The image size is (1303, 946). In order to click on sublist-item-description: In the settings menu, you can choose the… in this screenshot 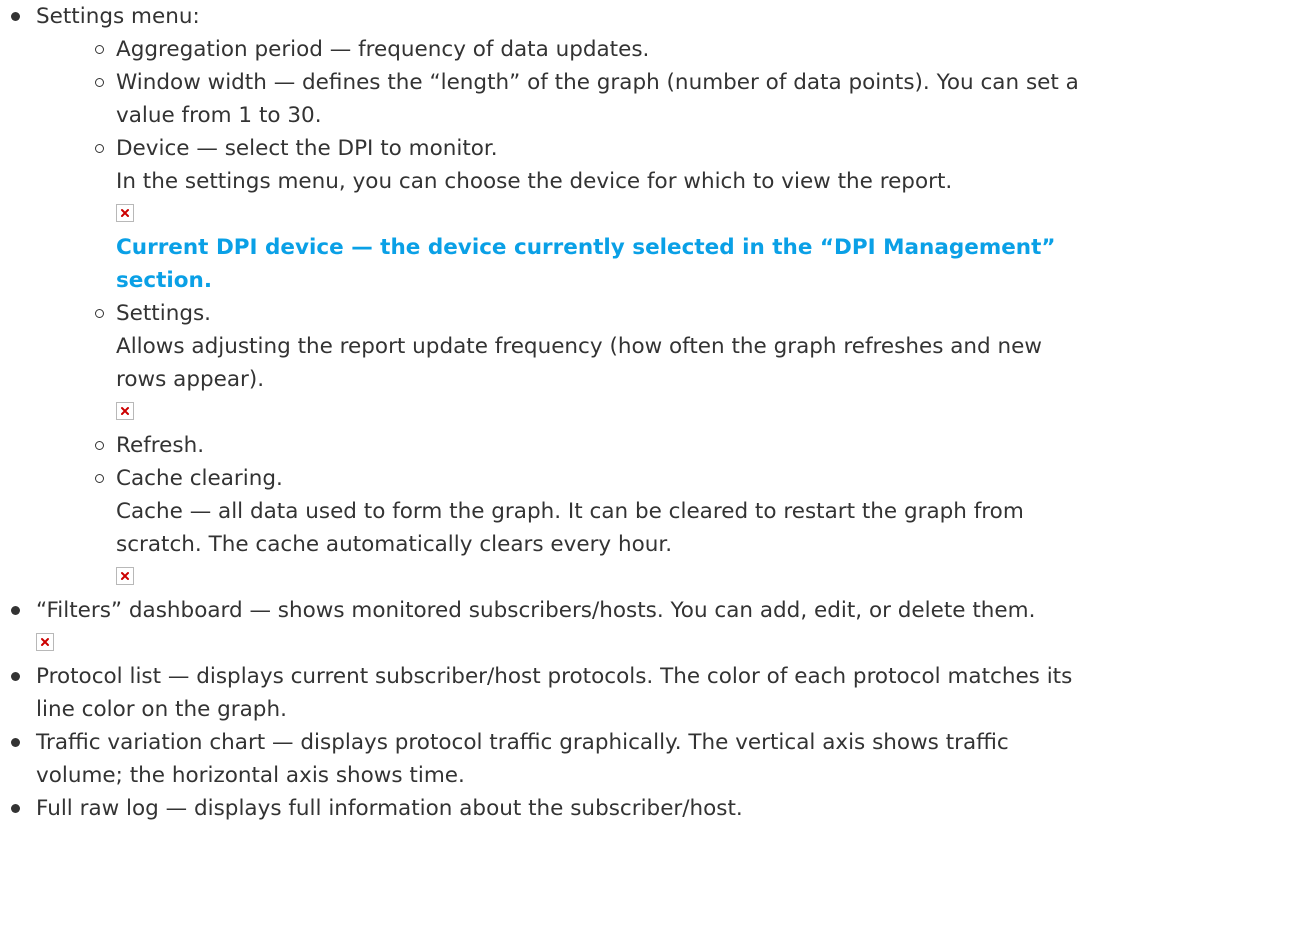, I will do `click(534, 181)`.